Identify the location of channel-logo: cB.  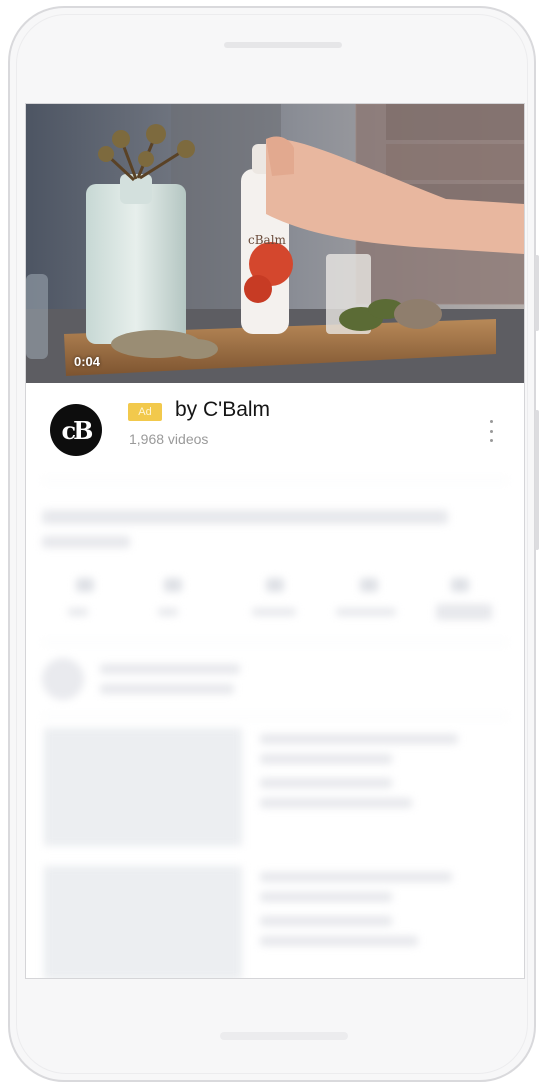
(76, 430).